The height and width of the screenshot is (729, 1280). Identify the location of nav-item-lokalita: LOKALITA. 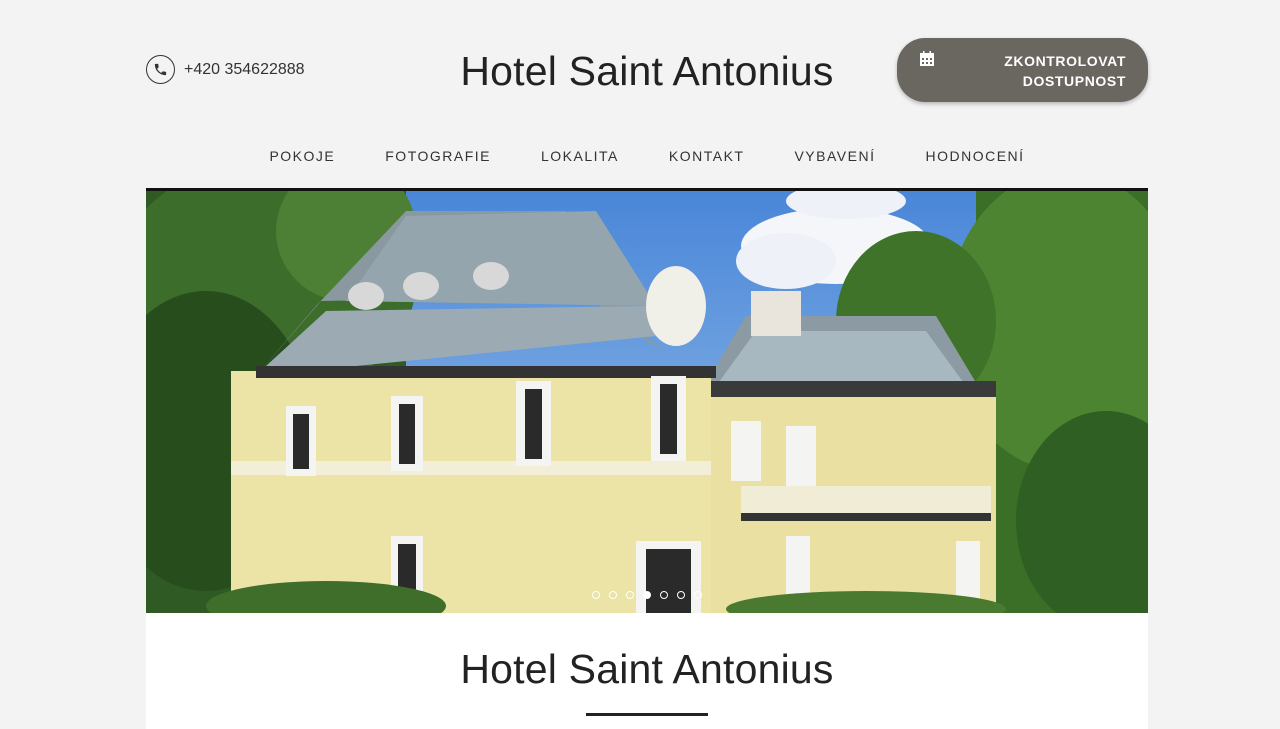
(580, 156).